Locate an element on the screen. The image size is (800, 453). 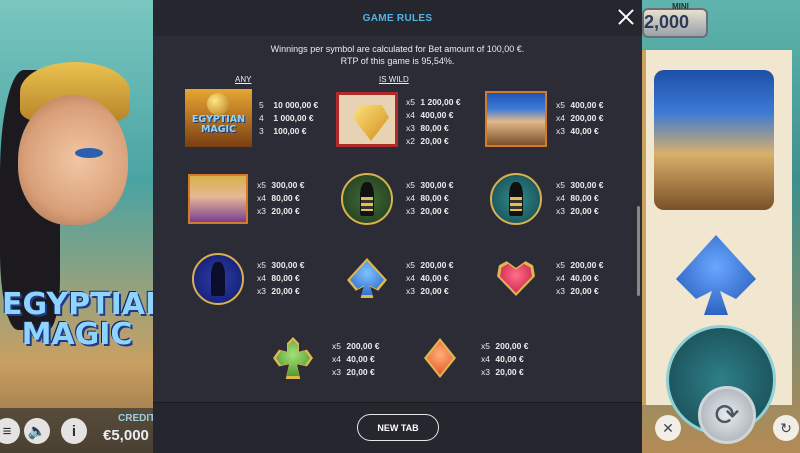
payout-row: x4 400,00 € is located at coordinates (433, 115).